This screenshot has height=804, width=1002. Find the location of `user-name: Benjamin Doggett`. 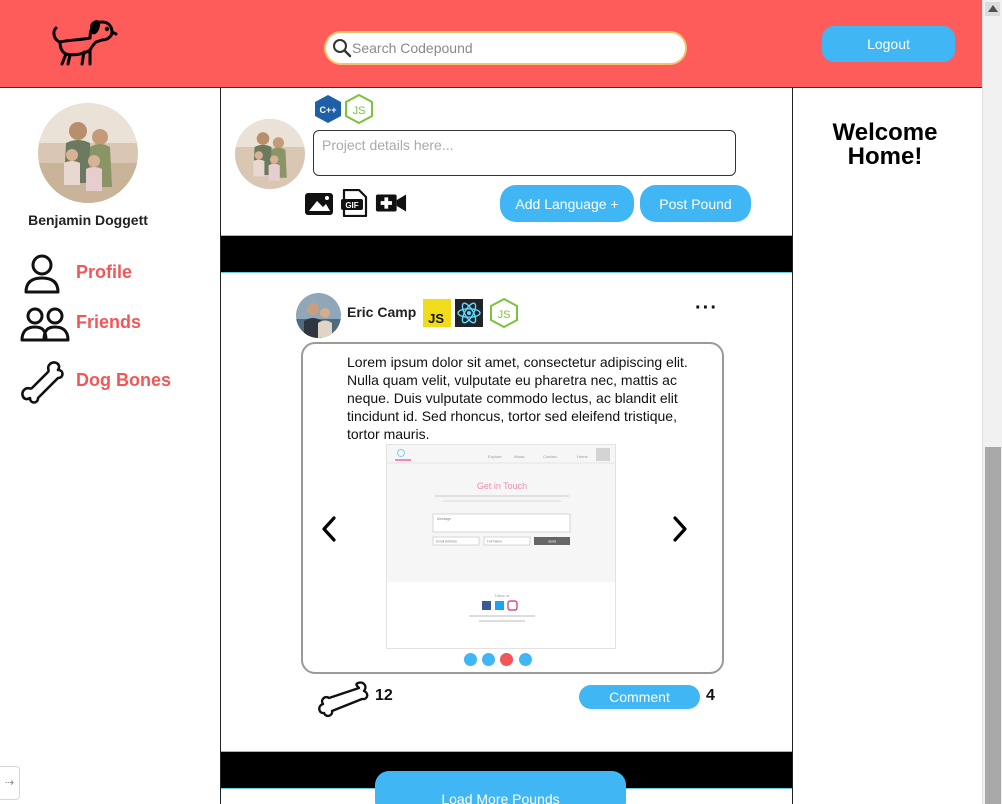

user-name: Benjamin Doggett is located at coordinates (88, 220).